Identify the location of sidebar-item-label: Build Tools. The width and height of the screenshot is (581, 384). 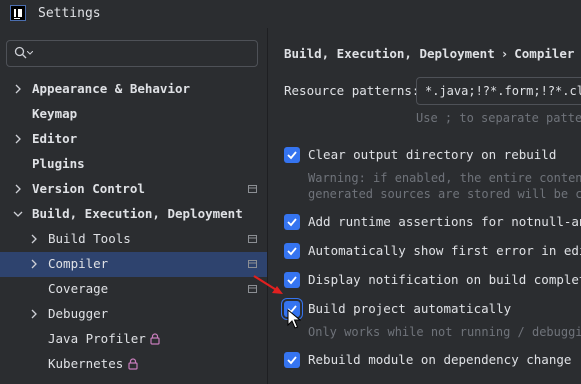
(89, 238).